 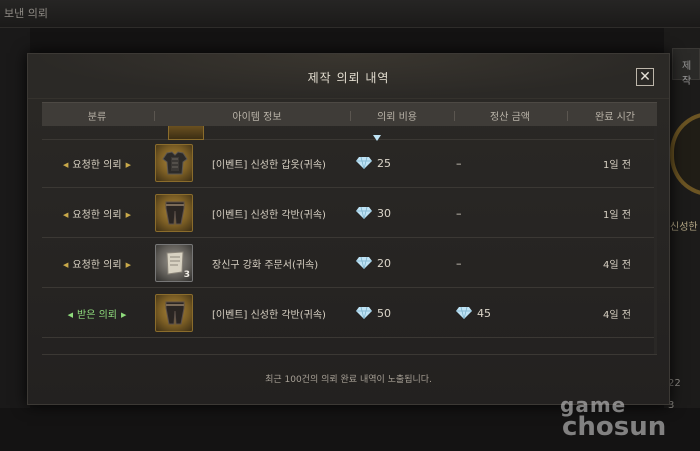 I want to click on close-icon: ✕, so click(x=645, y=77).